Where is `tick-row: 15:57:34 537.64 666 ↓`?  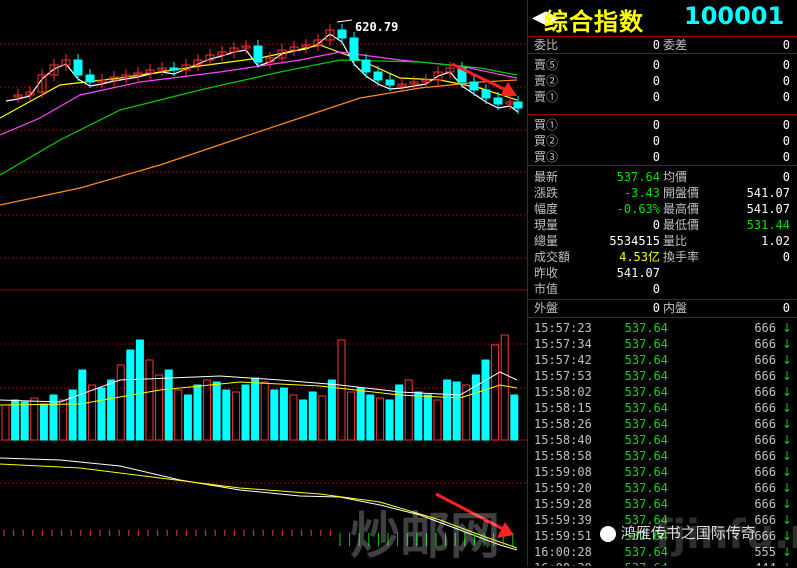 tick-row: 15:57:34 537.64 666 ↓ is located at coordinates (662, 344).